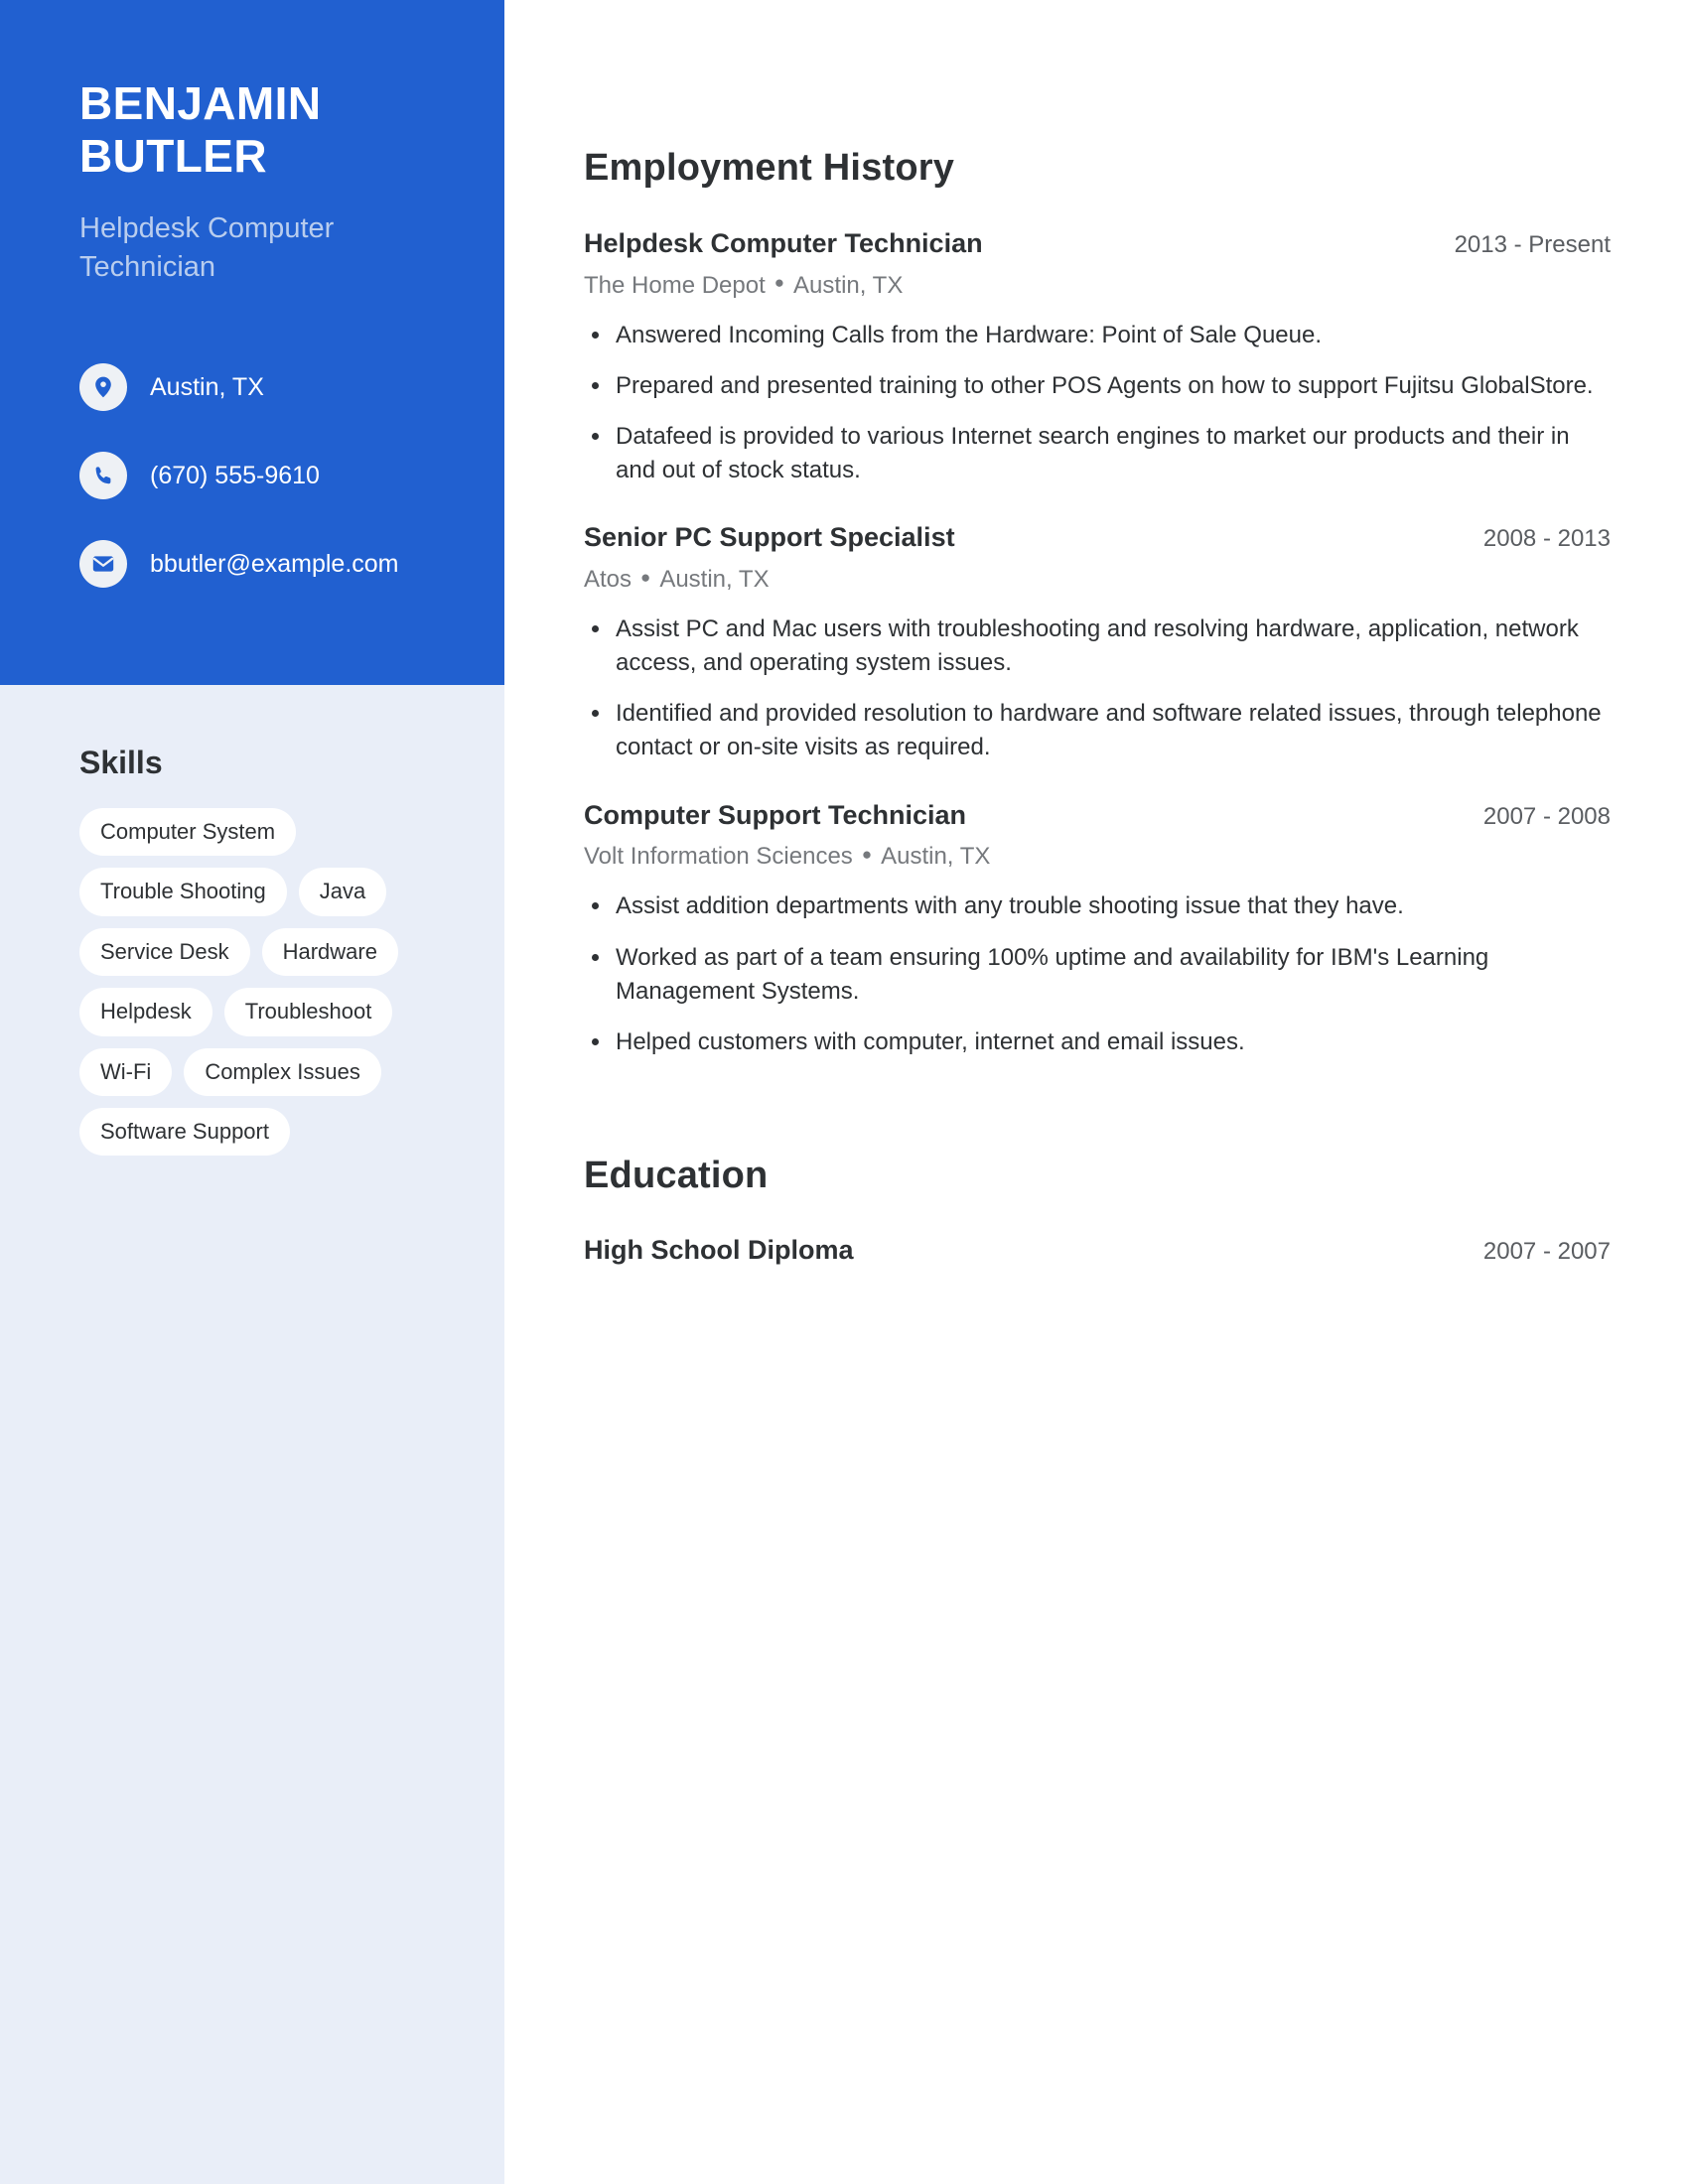 Image resolution: width=1688 pixels, height=2184 pixels. Describe the element at coordinates (769, 537) in the screenshot. I see `job-role: Senior PC Support Specialist` at that location.